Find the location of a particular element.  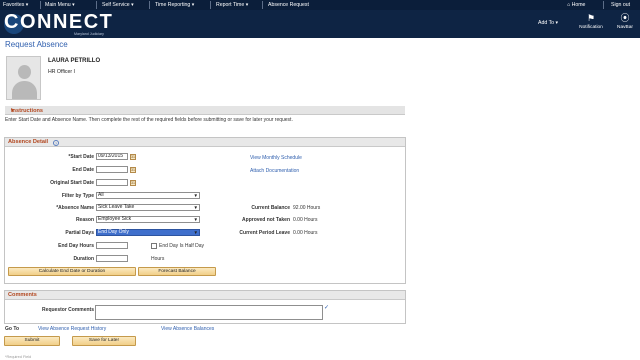

current-balance-value: 92.00 Hours is located at coordinates (307, 208).